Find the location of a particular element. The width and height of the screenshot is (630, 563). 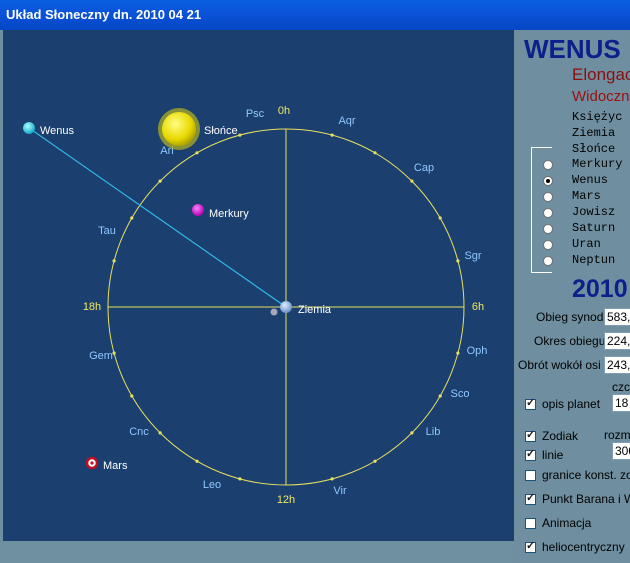

checkbox-opis-planet is located at coordinates (530, 403).